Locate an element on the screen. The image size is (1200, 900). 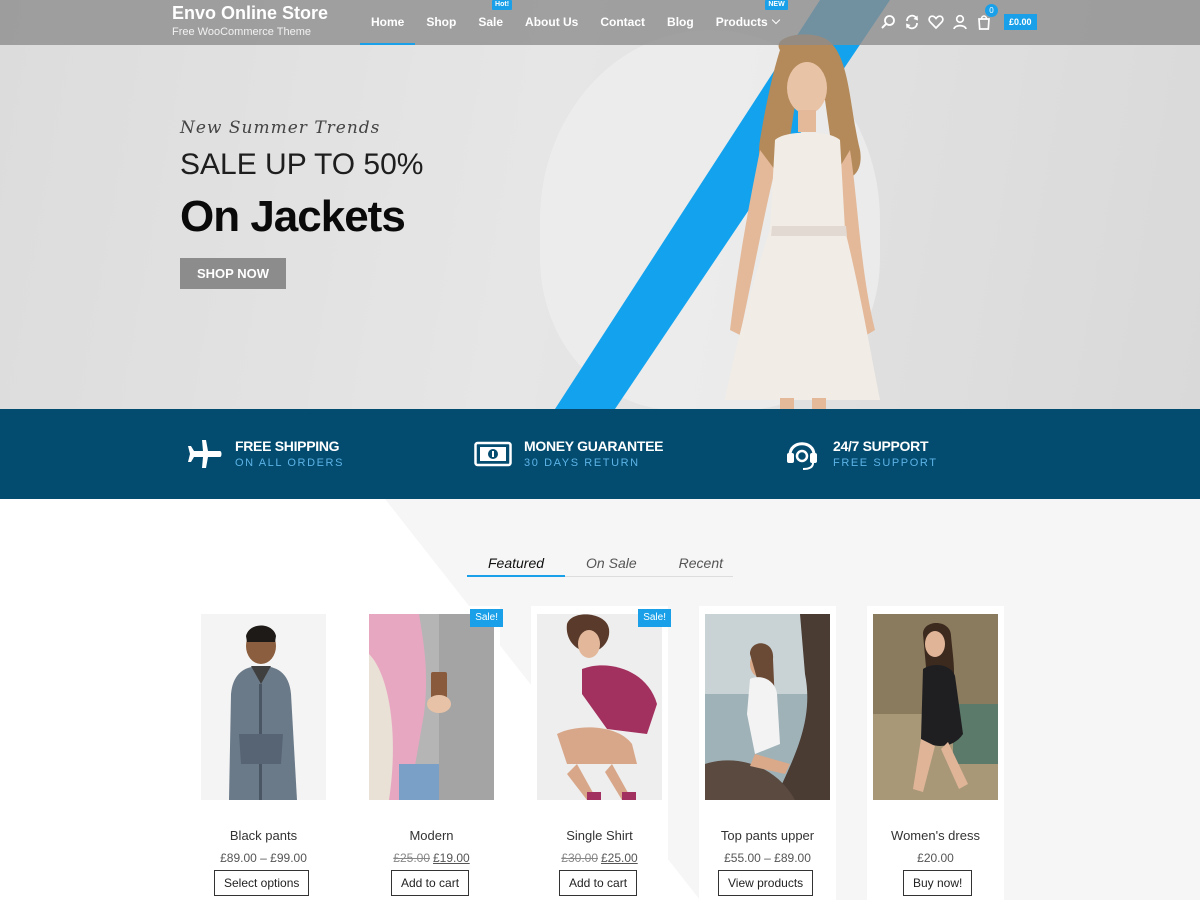
nav-label: Shop is located at coordinates (441, 22).